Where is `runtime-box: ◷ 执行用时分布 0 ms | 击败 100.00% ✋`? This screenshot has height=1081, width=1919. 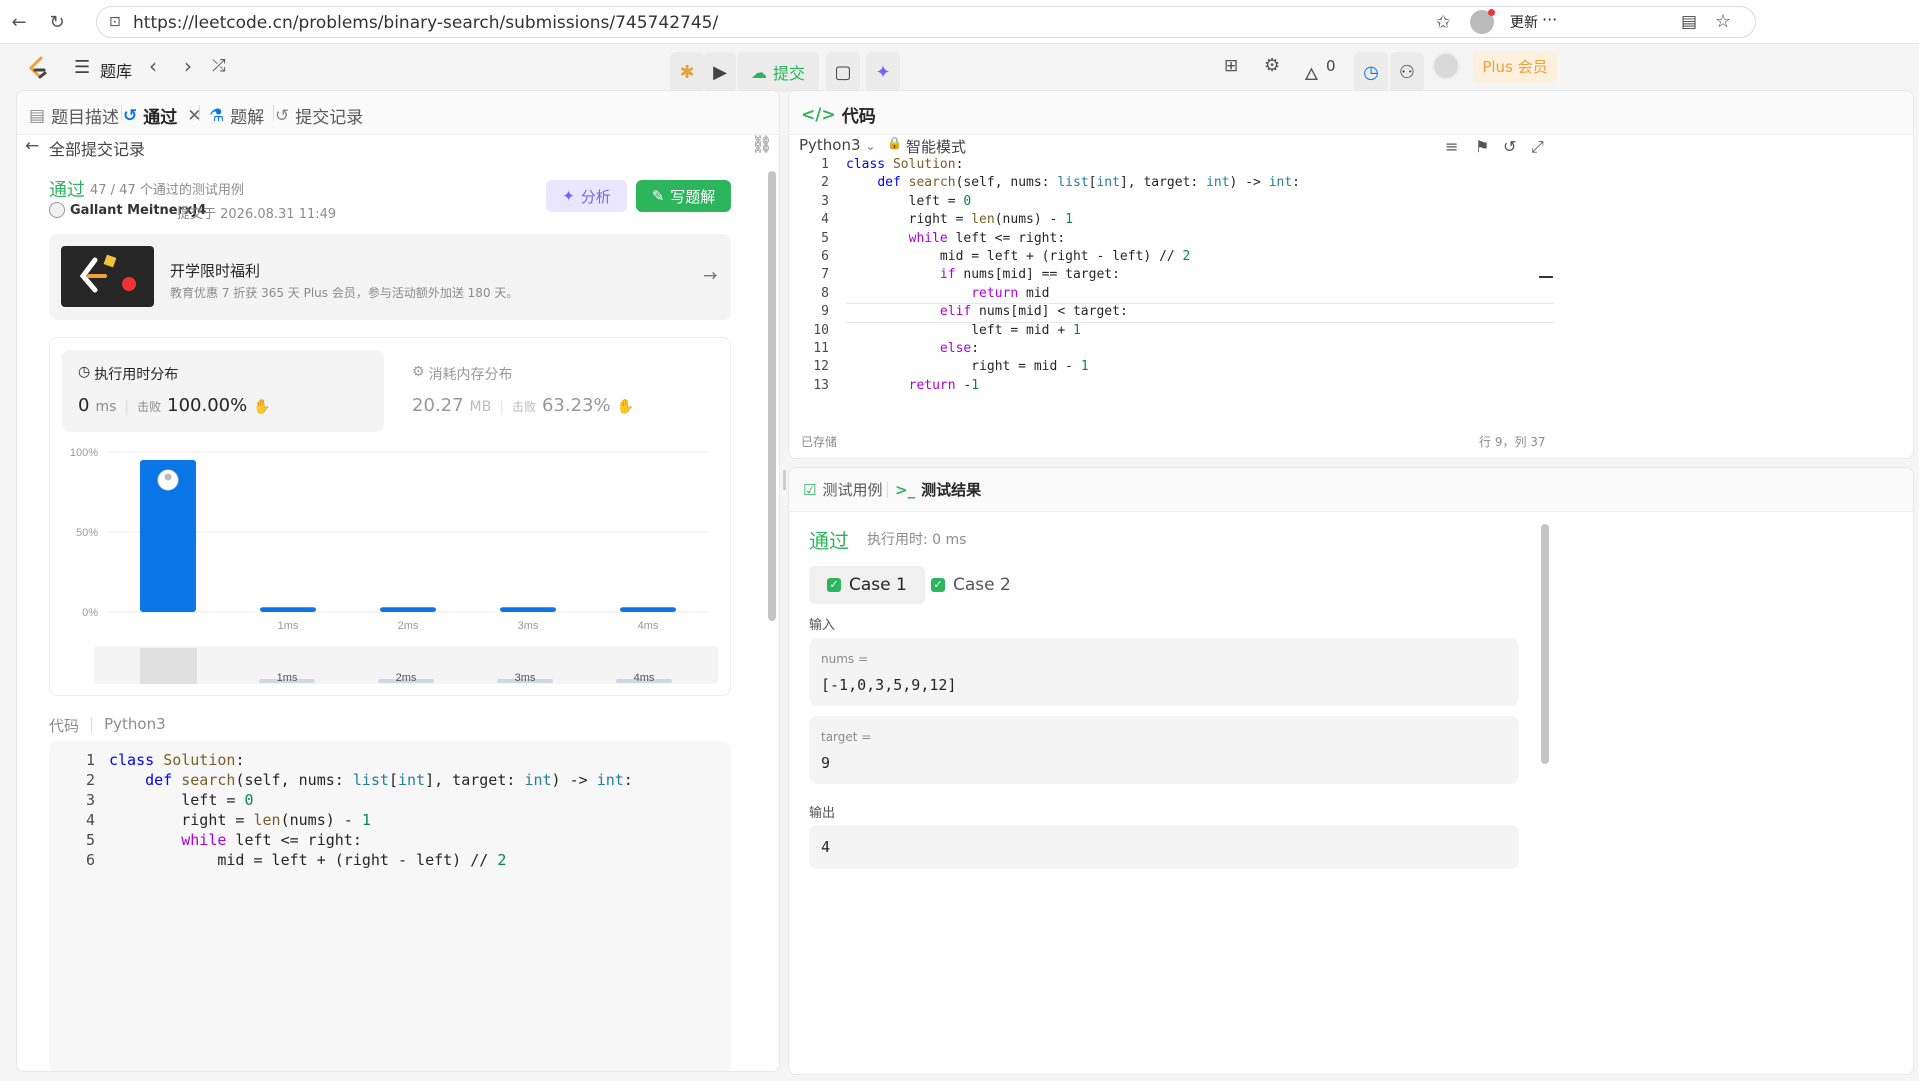
runtime-box: ◷ 执行用时分布 0 ms | 击败 100.00% ✋ is located at coordinates (223, 391).